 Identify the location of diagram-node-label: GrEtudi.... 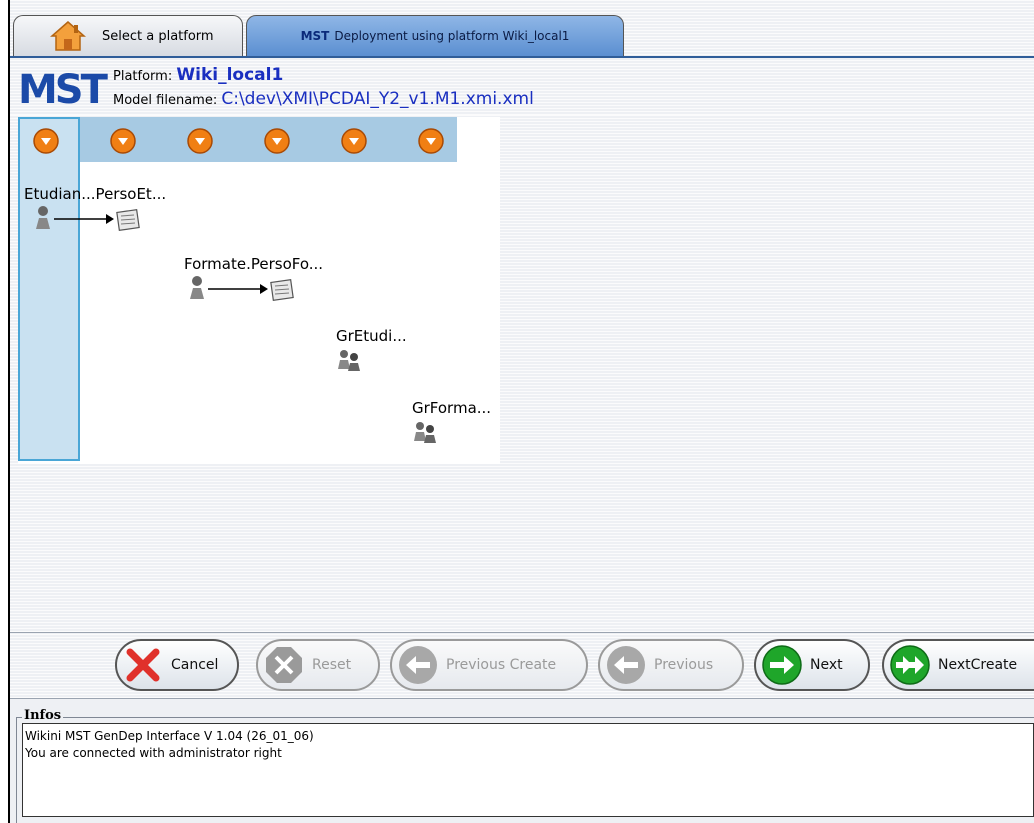
(371, 336).